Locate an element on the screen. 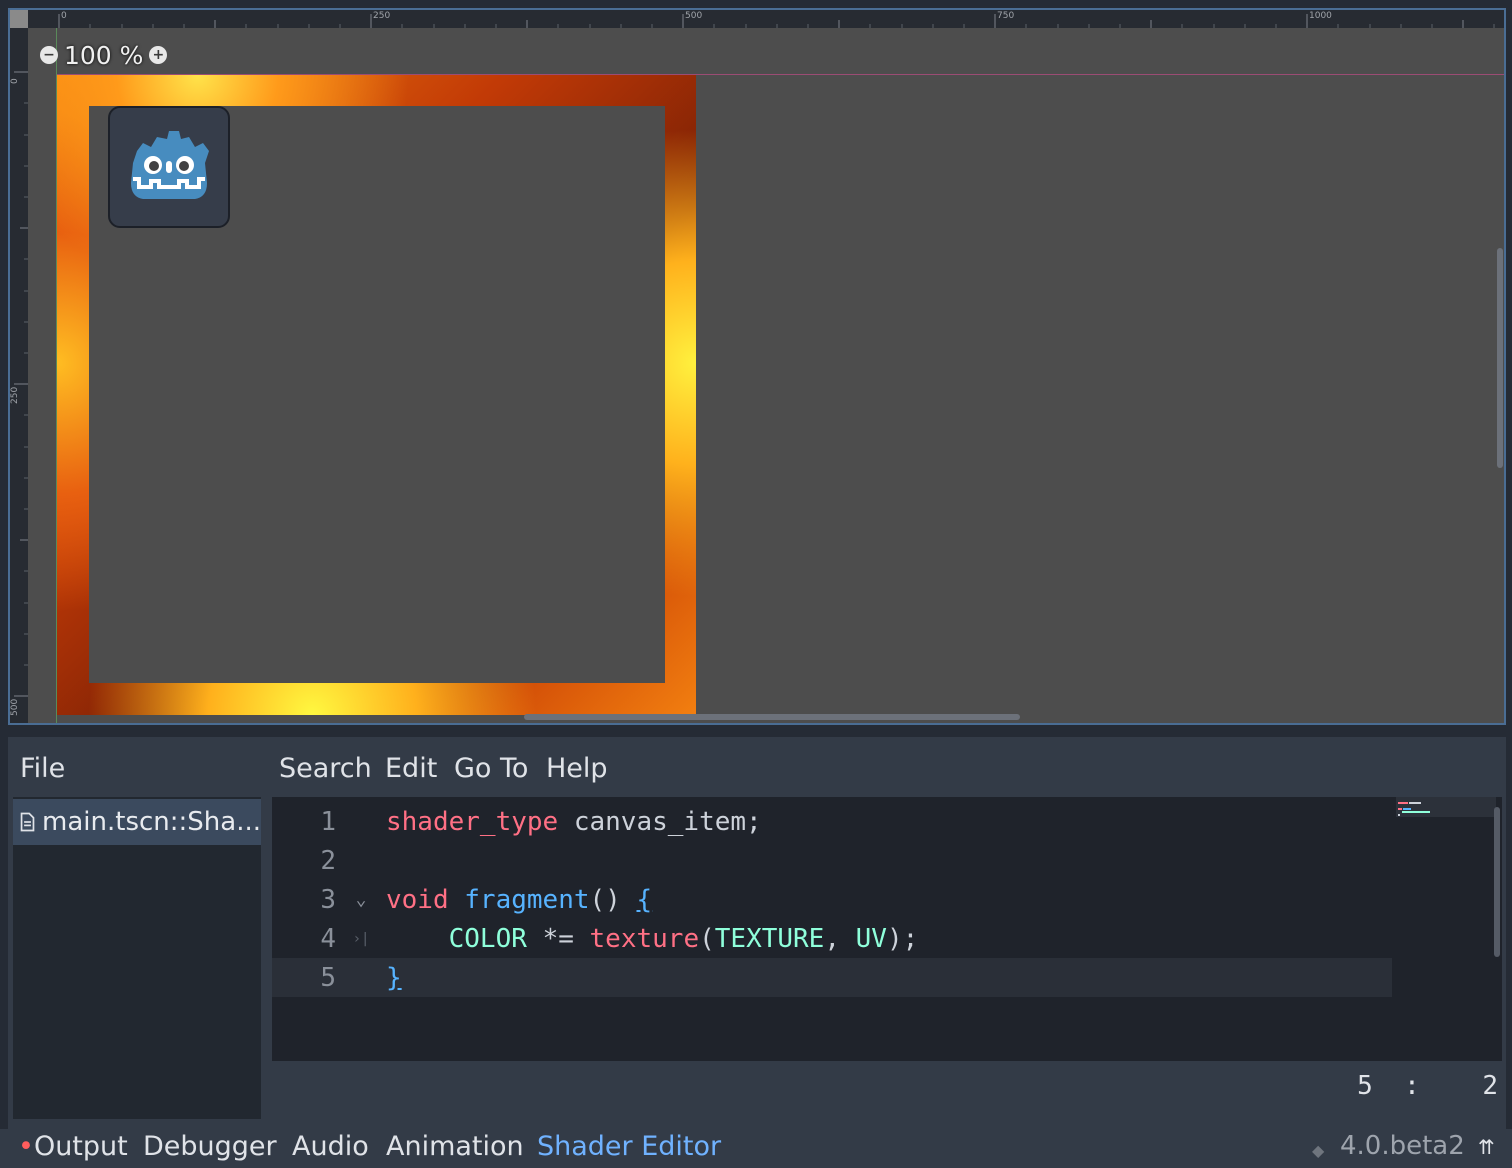 The image size is (1512, 1168). ruler-label-h: 250 is located at coordinates (382, 16).